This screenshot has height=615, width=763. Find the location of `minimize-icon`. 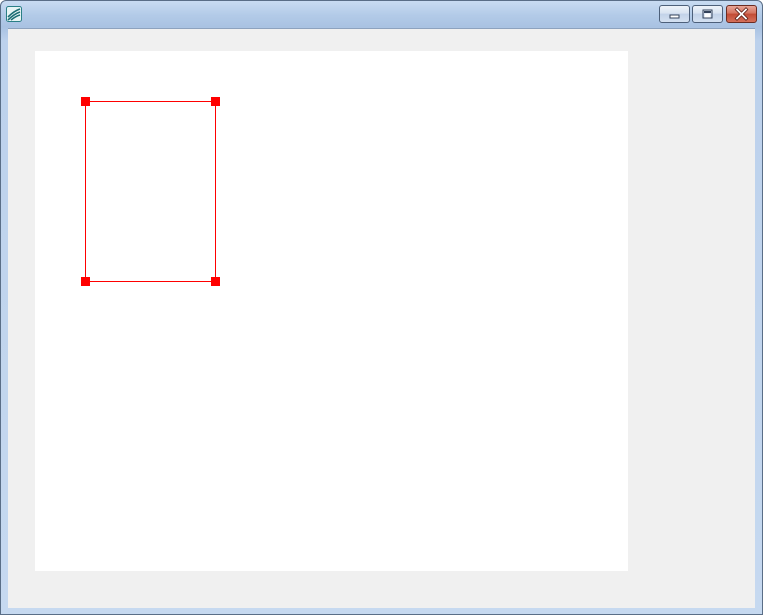

minimize-icon is located at coordinates (674, 16).